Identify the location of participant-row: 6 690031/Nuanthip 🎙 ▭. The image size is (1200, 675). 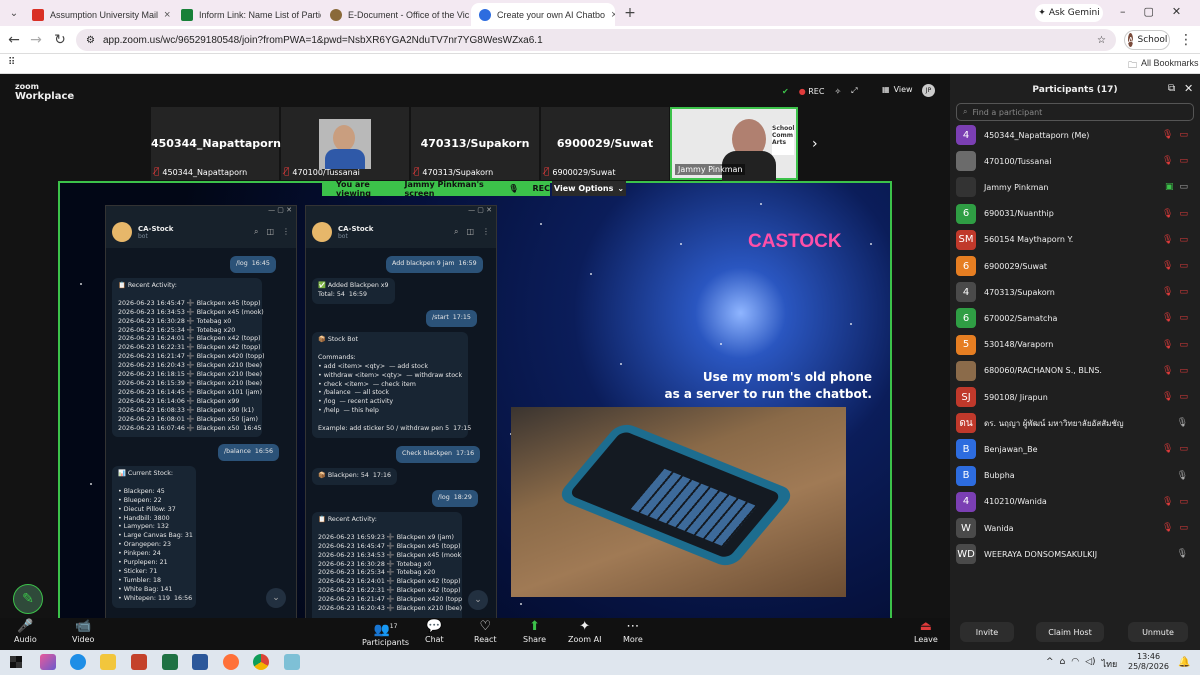
(1076, 214).